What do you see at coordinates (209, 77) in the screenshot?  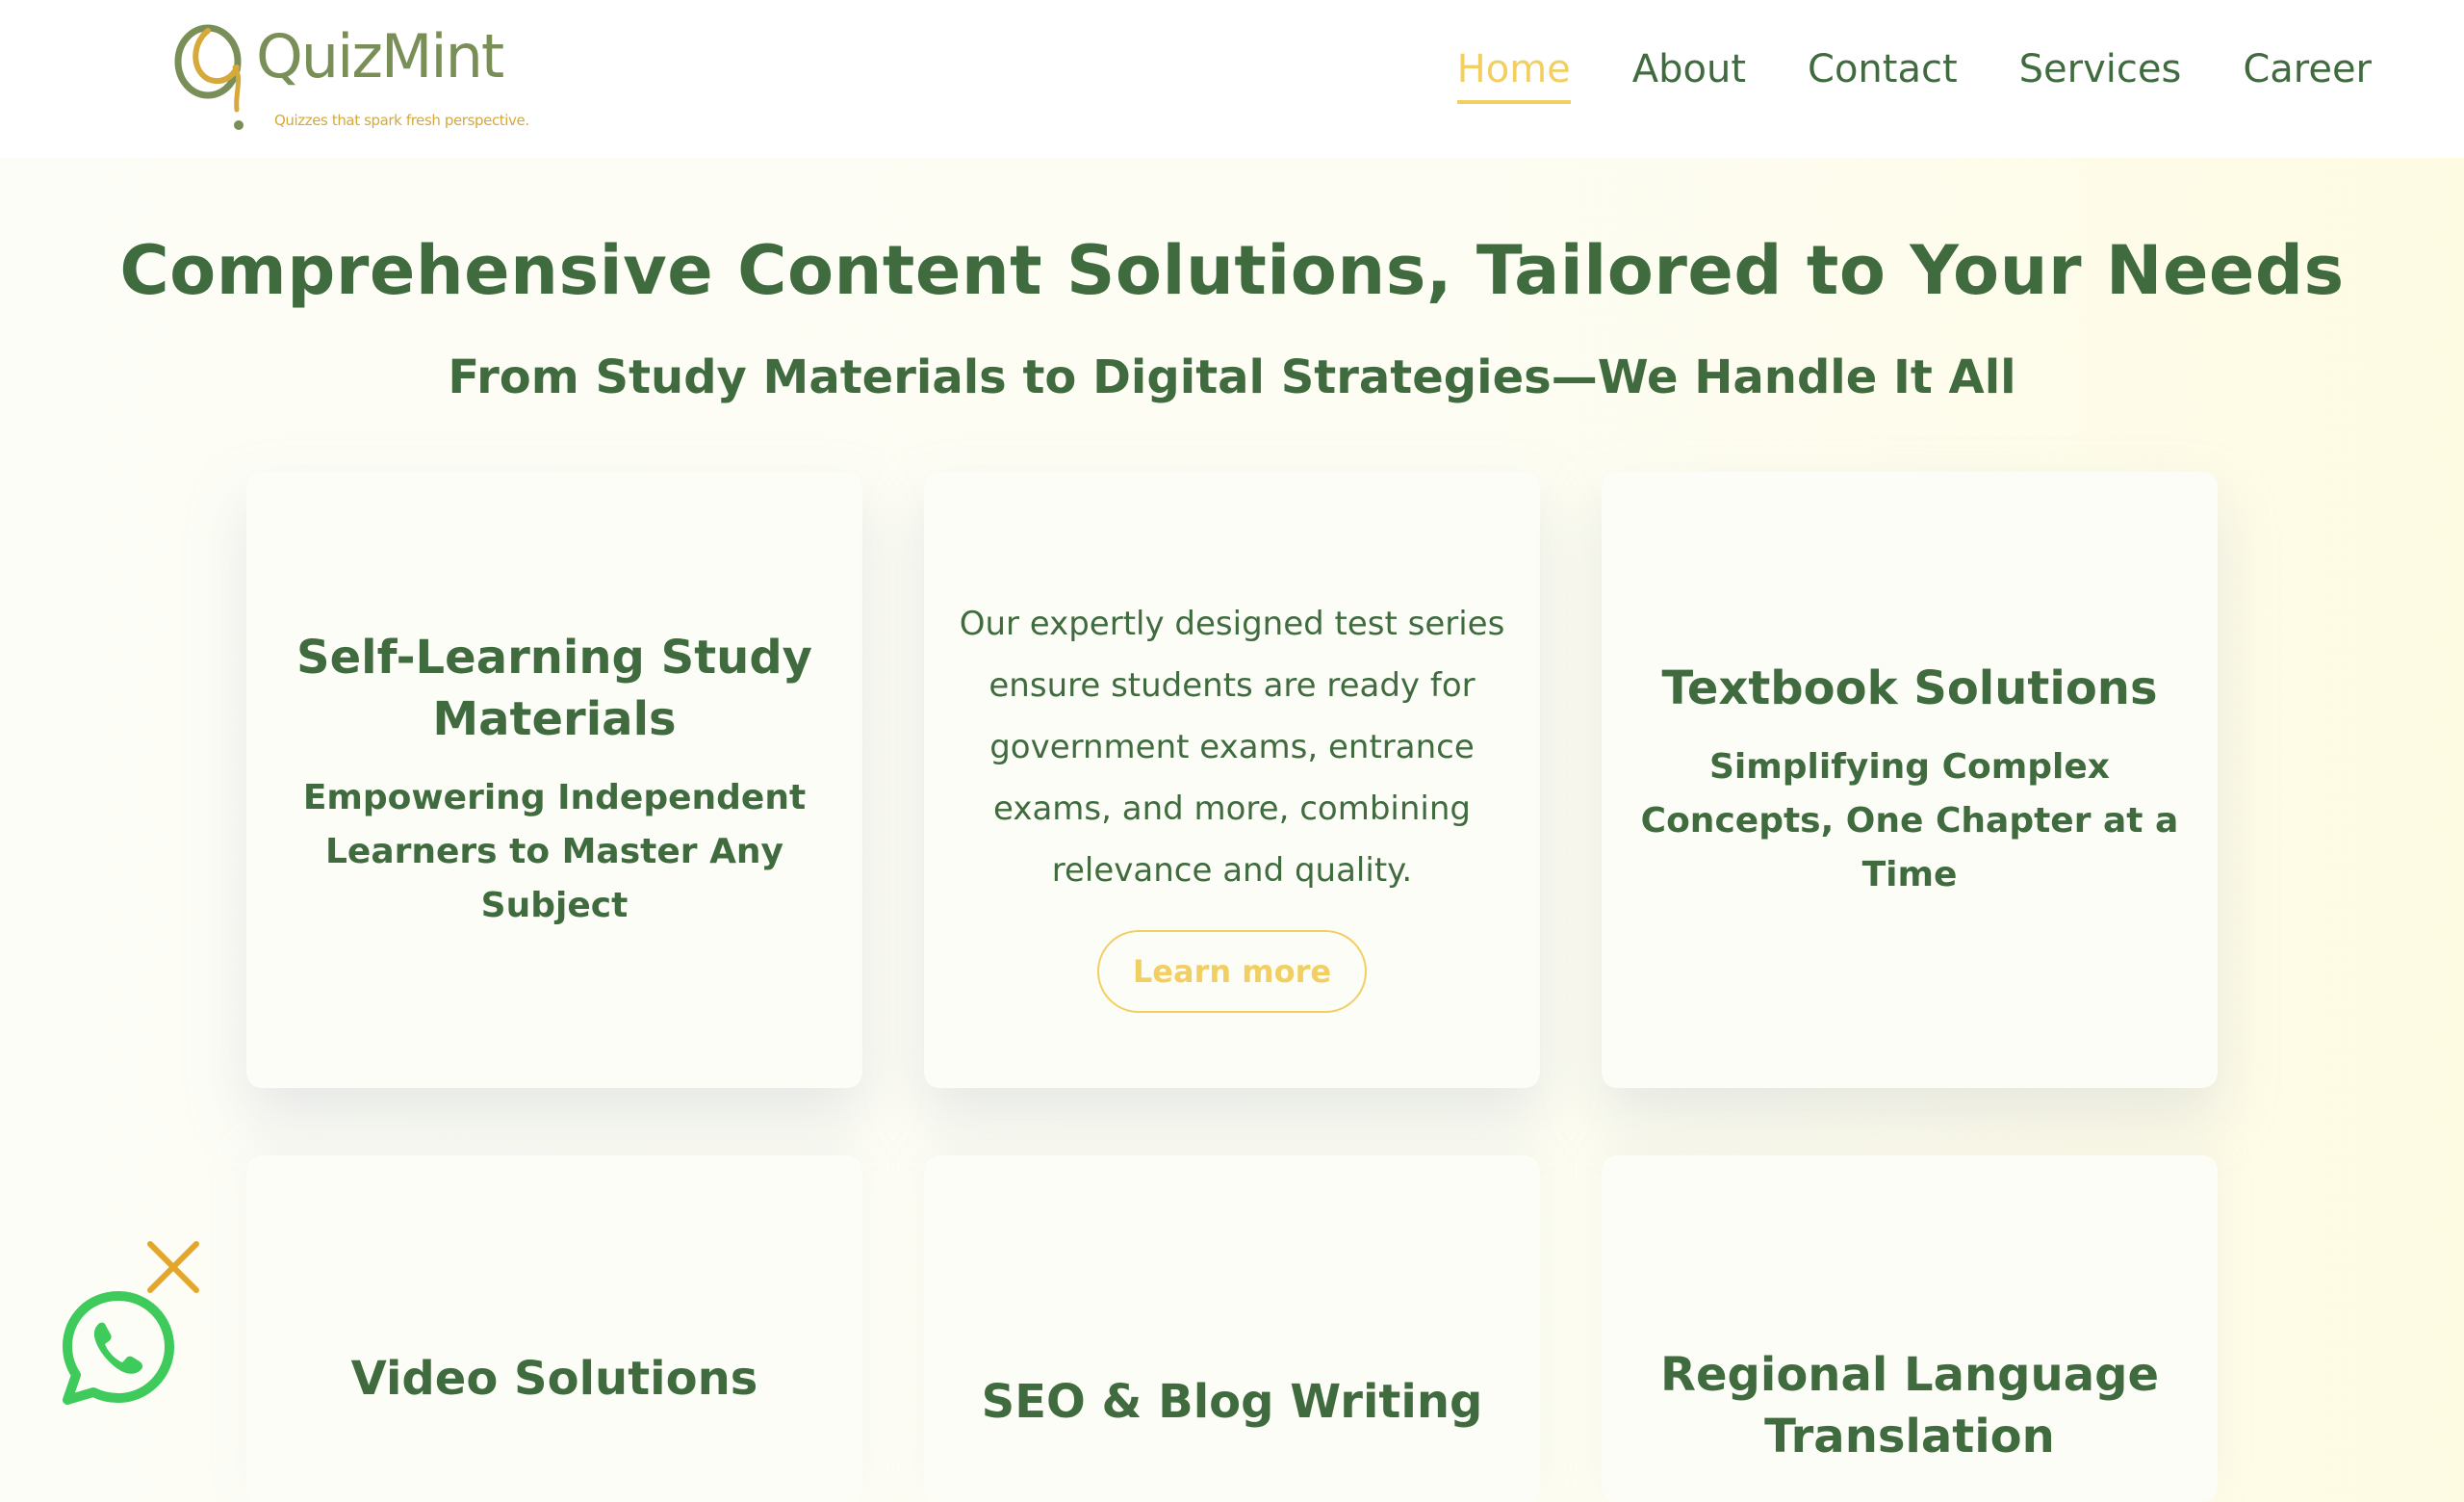 I see `quiz-logo-icon` at bounding box center [209, 77].